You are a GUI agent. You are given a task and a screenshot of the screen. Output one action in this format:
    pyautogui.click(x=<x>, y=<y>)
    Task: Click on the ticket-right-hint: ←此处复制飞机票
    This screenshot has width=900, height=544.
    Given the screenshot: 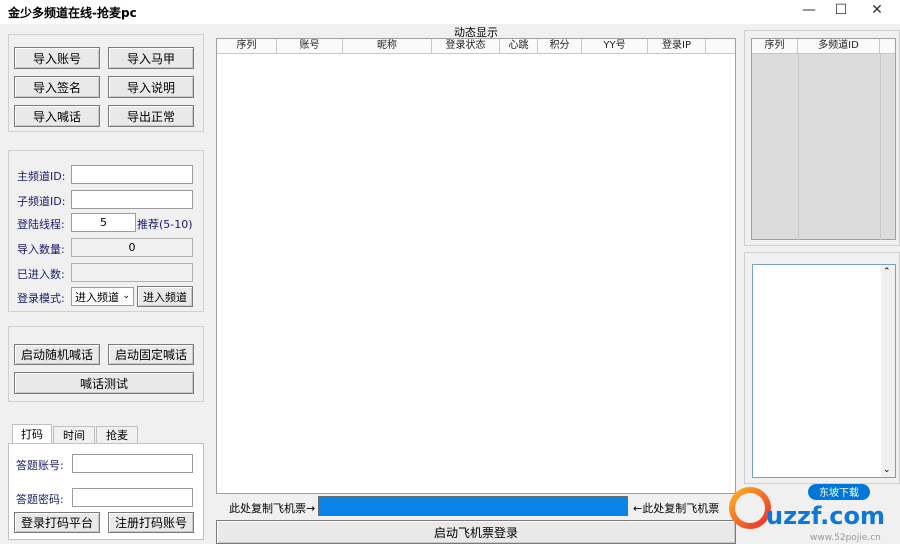 What is the action you would take?
    pyautogui.click(x=676, y=508)
    